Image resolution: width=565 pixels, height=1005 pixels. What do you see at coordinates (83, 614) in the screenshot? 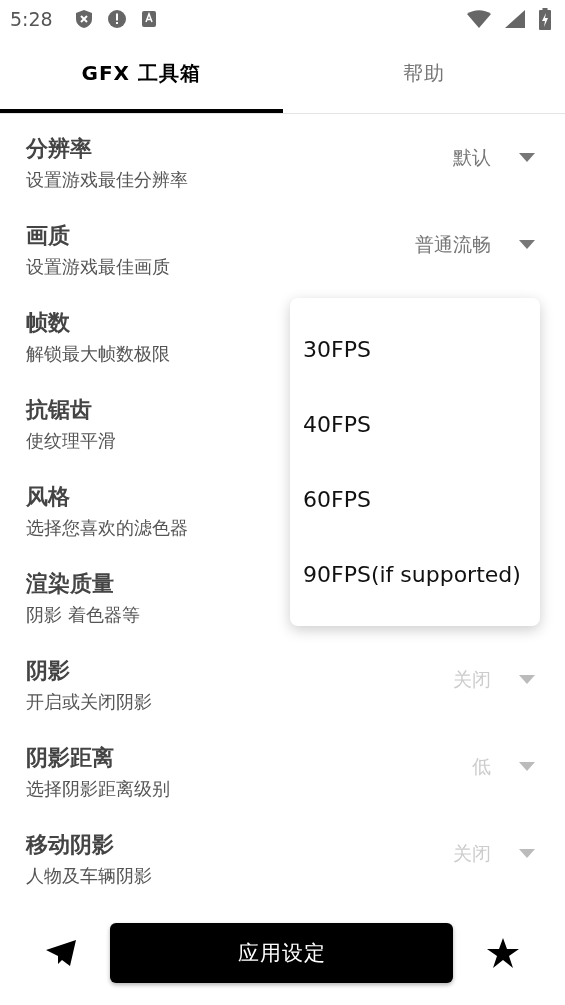
I see `setting-description: 阴影 着色器等` at bounding box center [83, 614].